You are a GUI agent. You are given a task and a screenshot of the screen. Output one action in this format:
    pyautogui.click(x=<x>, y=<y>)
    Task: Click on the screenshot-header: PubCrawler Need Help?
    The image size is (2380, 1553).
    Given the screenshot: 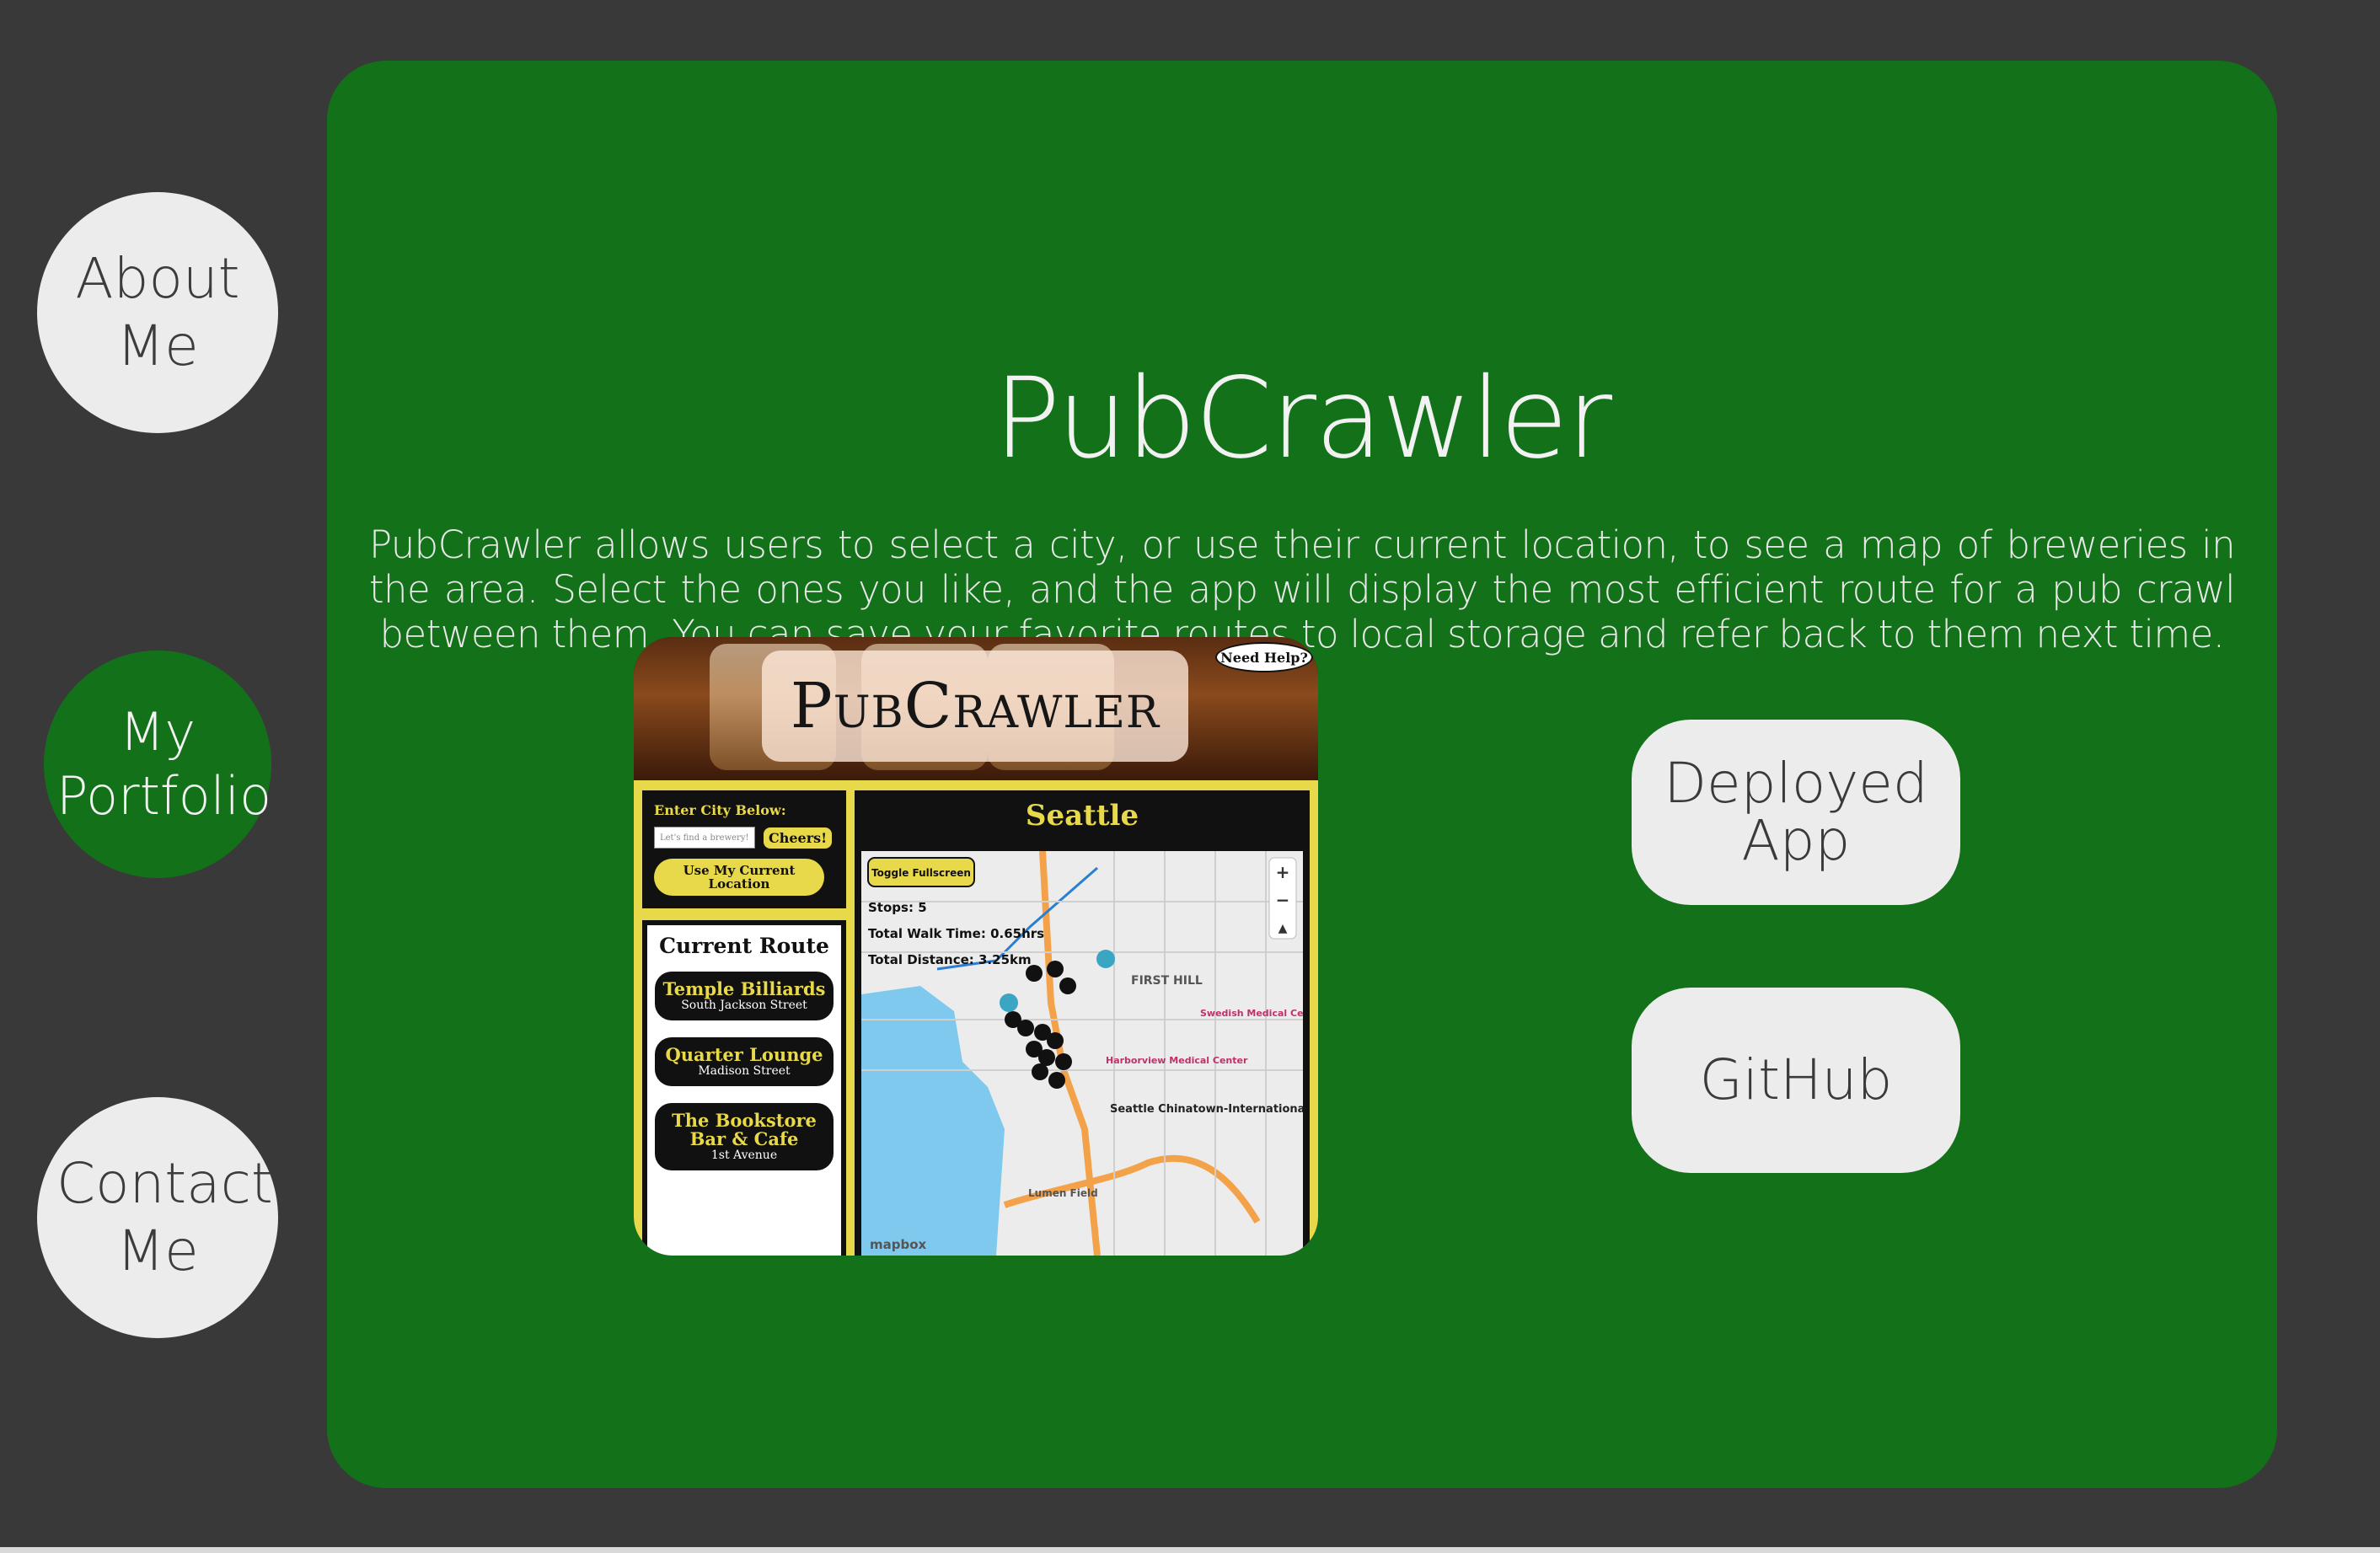 What is the action you would take?
    pyautogui.click(x=976, y=708)
    